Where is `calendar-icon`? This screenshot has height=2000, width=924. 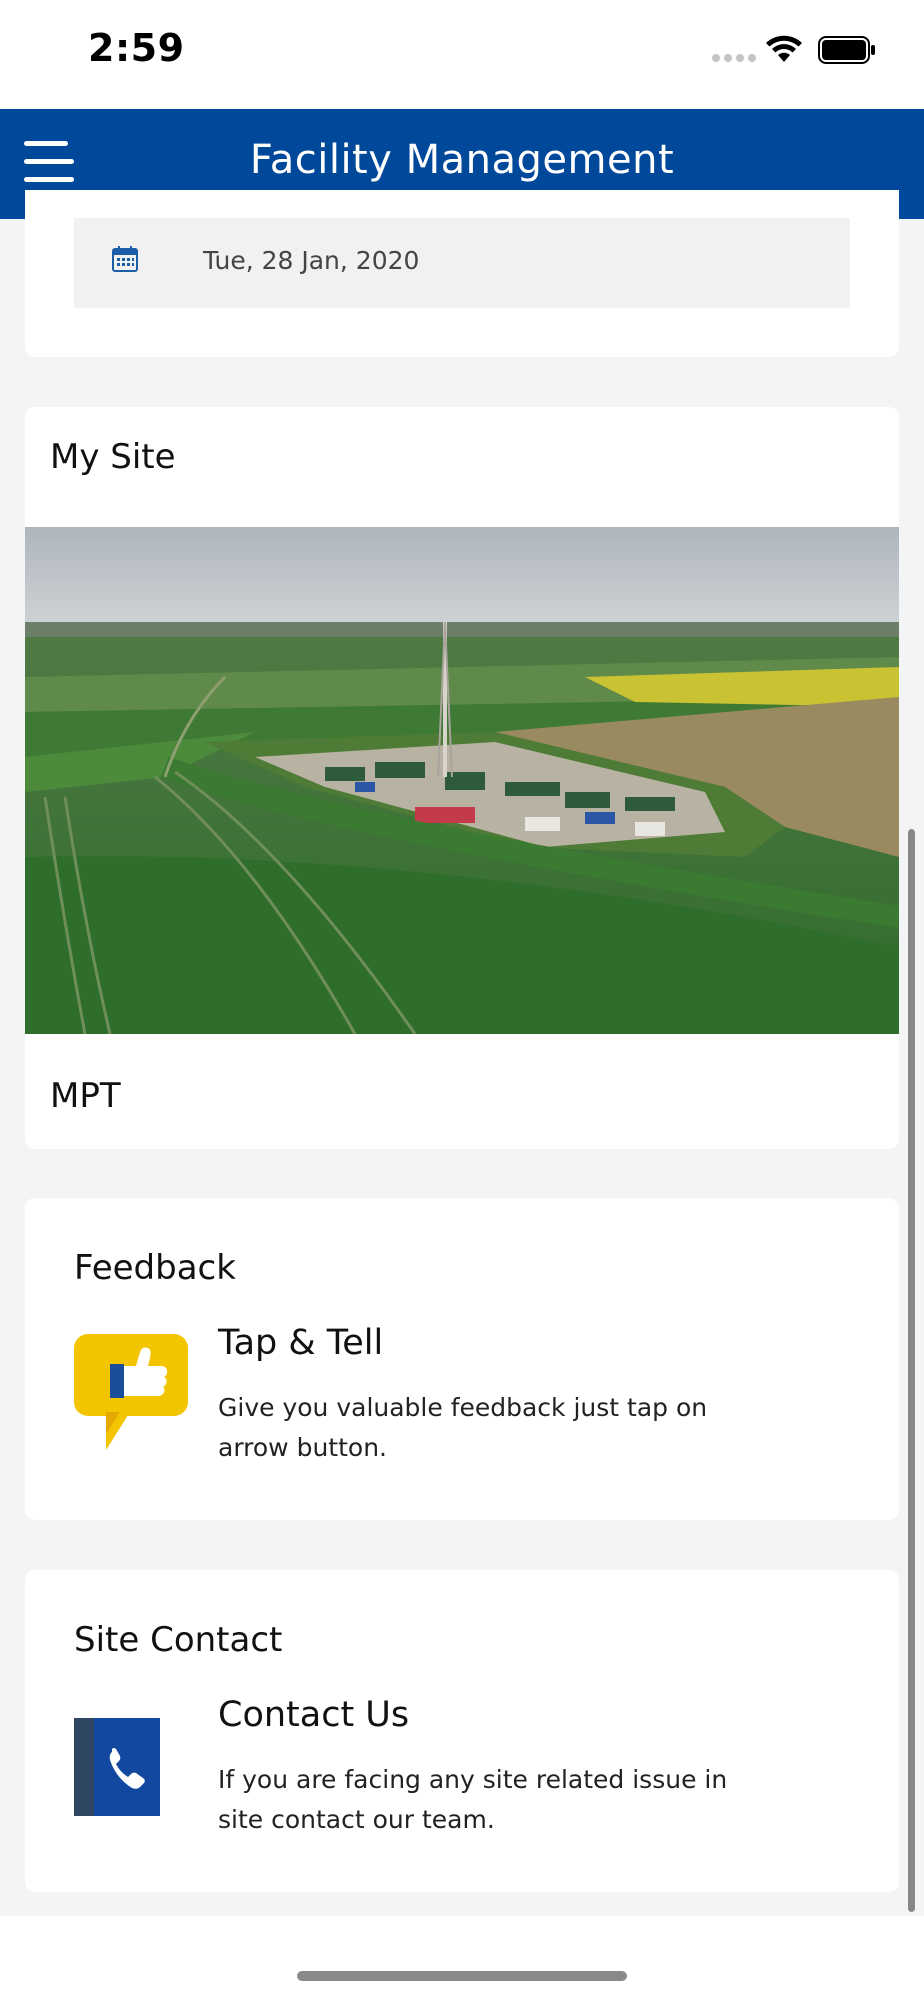
calendar-icon is located at coordinates (125, 261).